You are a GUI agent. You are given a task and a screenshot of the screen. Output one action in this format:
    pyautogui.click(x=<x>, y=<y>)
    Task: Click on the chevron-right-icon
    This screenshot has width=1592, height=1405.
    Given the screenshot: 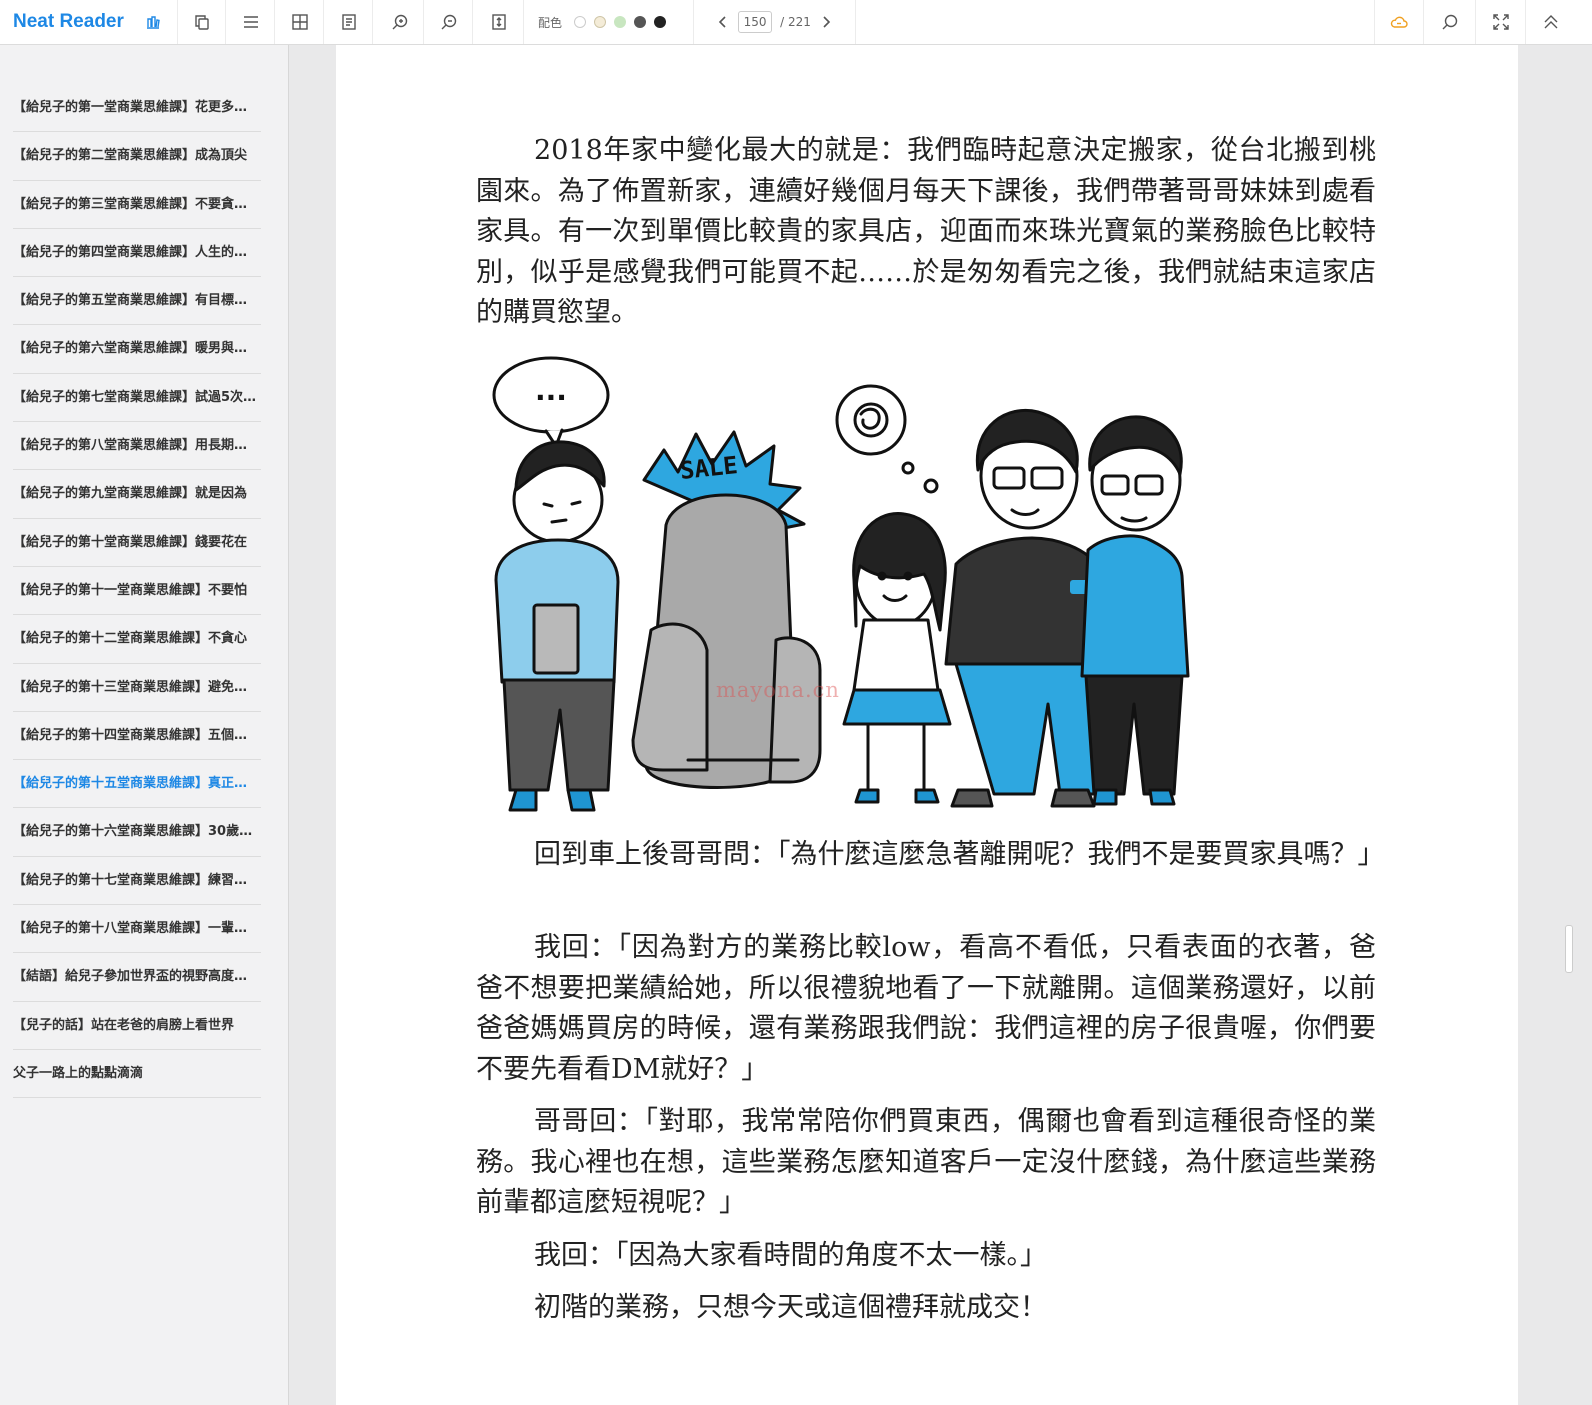 What is the action you would take?
    pyautogui.click(x=826, y=22)
    